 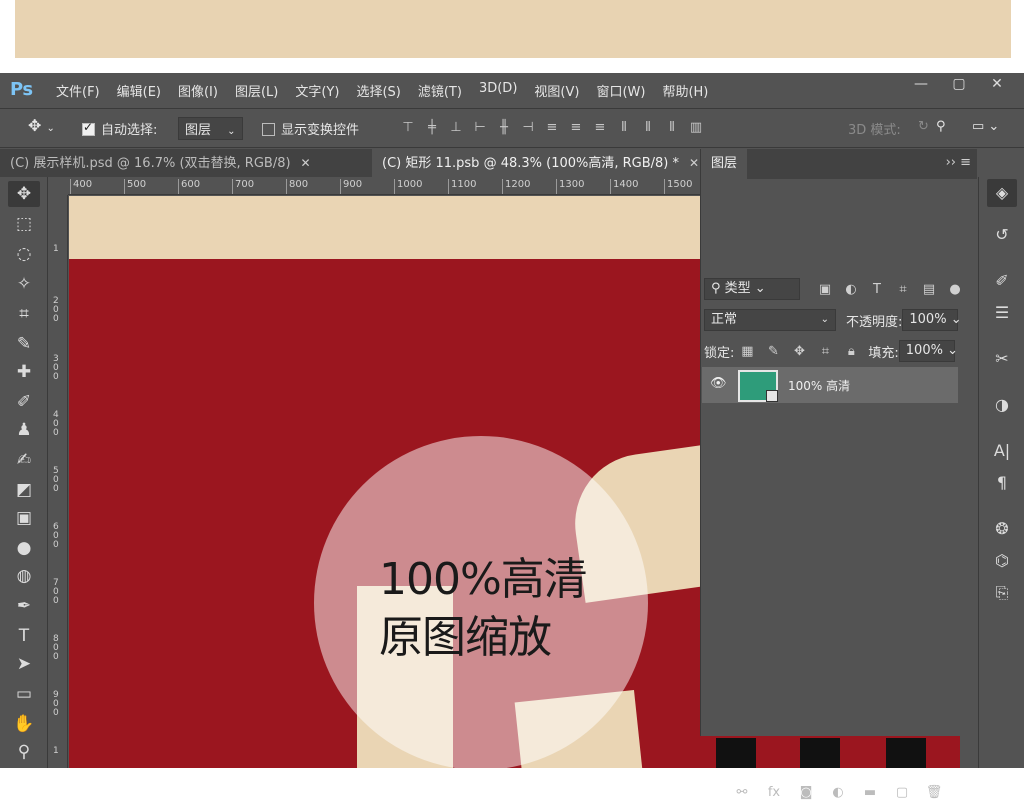 I want to click on distribute-vcenter-icon: ≡, so click(x=576, y=128).